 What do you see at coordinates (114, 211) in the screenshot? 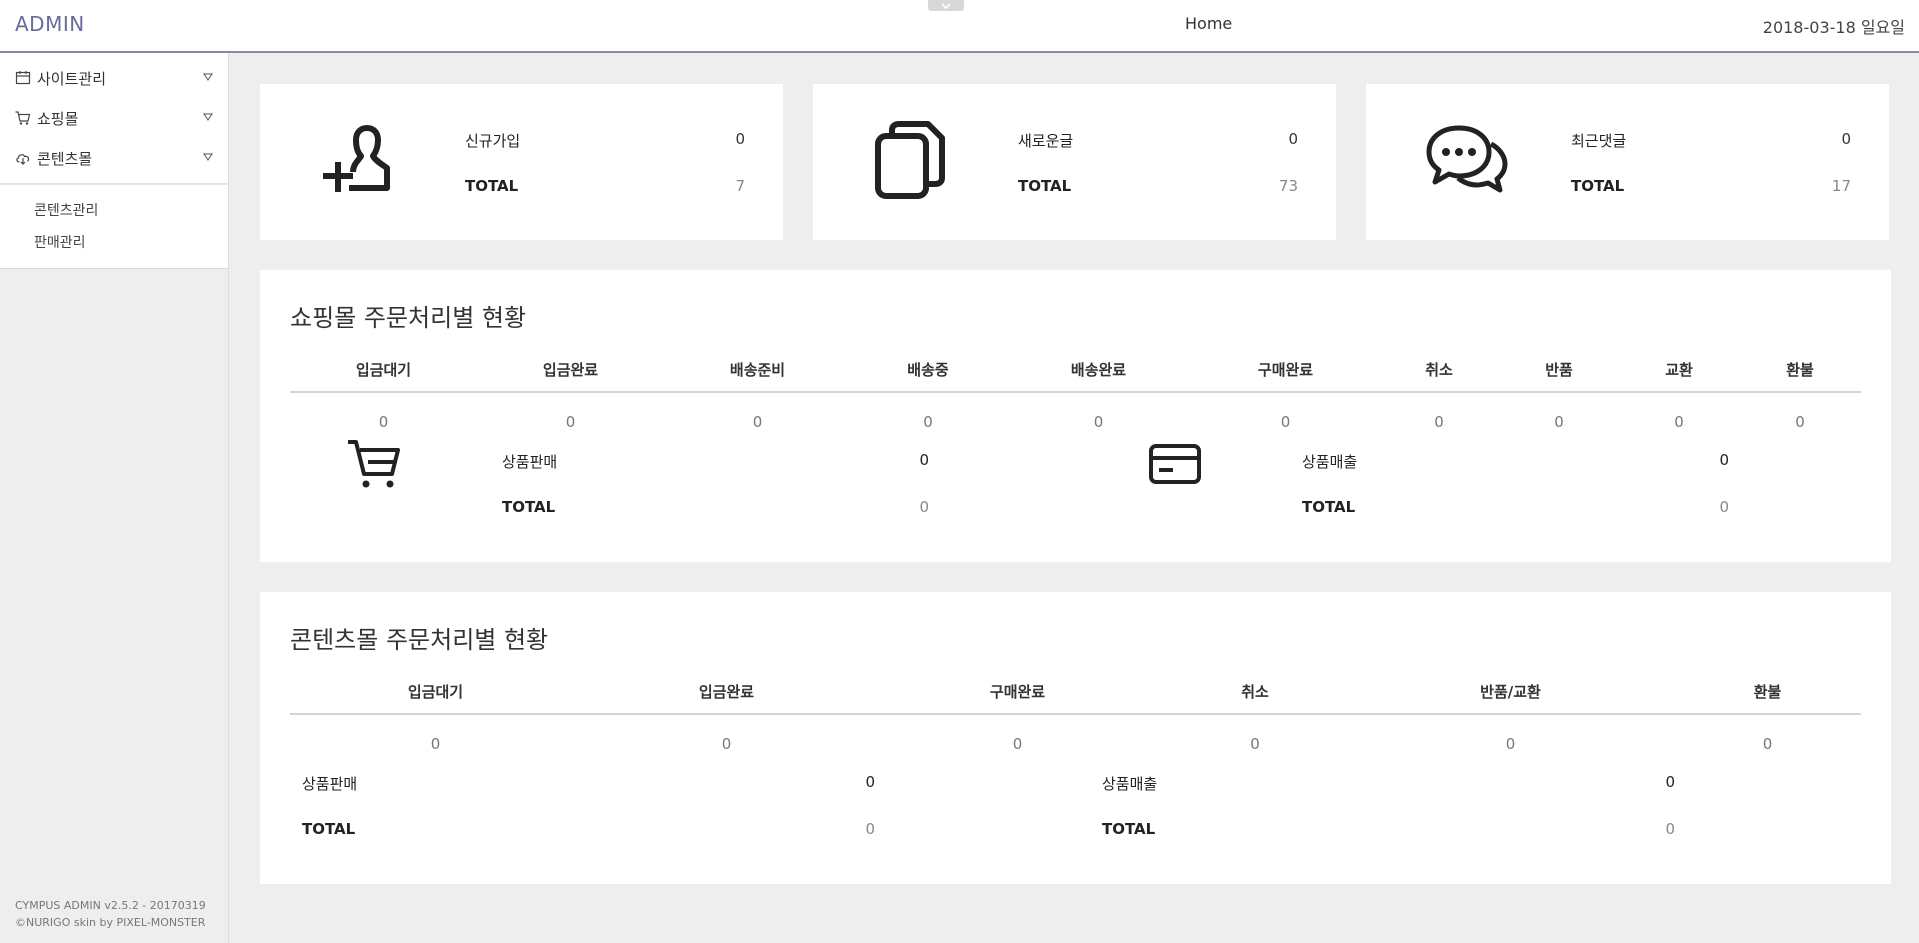
I see `sidebar-subitem-content-management: 콘텐츠관리` at bounding box center [114, 211].